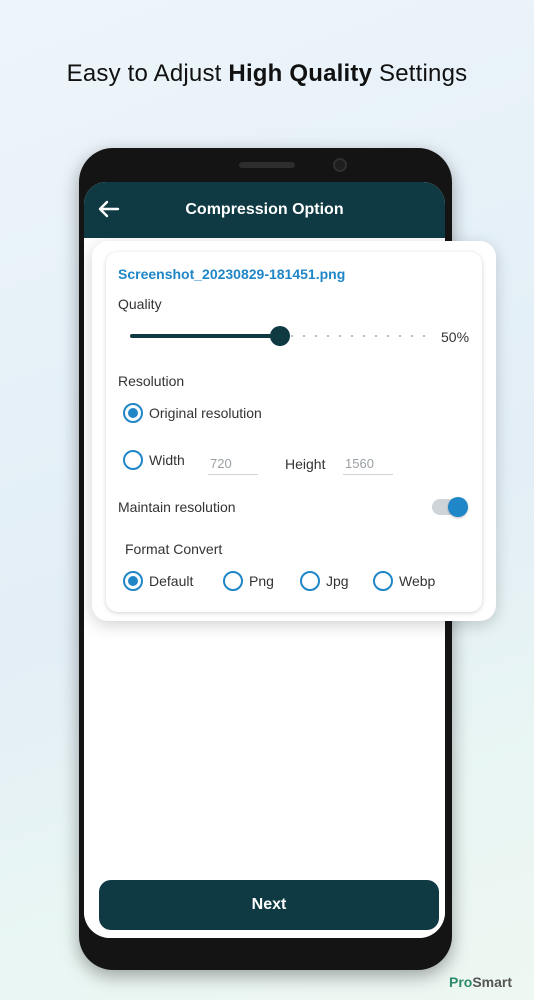 Image resolution: width=534 pixels, height=1000 pixels. I want to click on toggle-knob, so click(458, 507).